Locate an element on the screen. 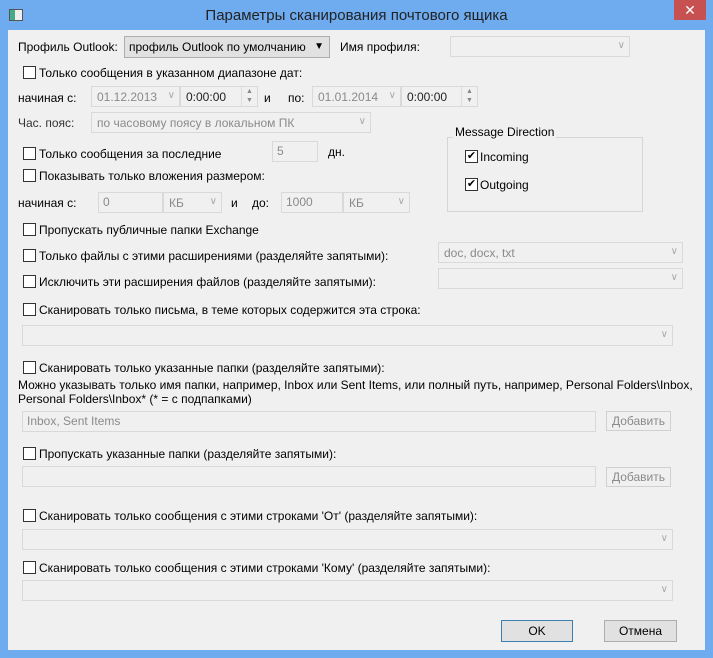 The image size is (713, 658). chevron-down-icon: ▼ is located at coordinates (319, 46).